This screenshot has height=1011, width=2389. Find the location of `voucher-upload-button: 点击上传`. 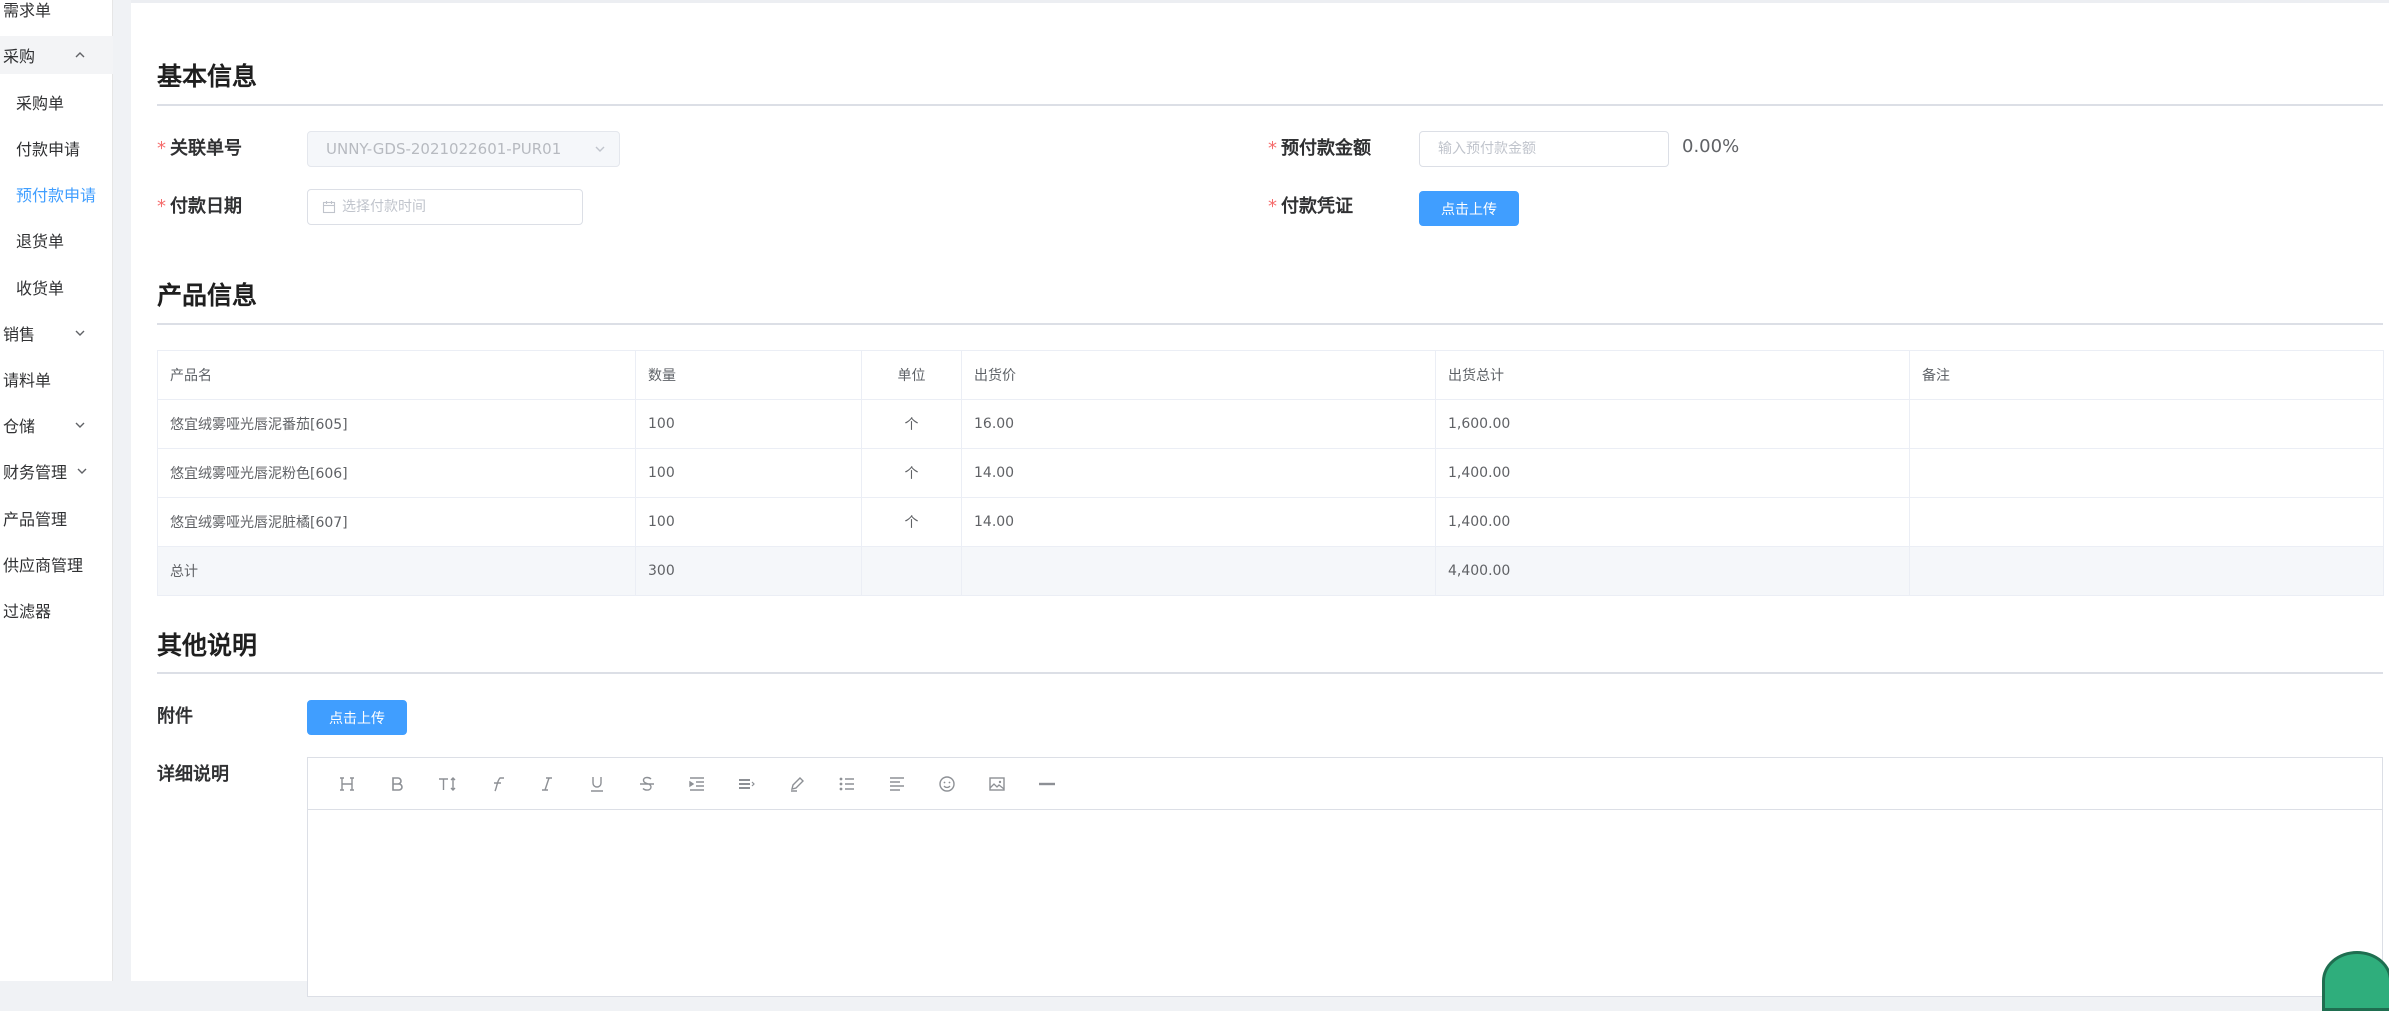

voucher-upload-button: 点击上传 is located at coordinates (1469, 208).